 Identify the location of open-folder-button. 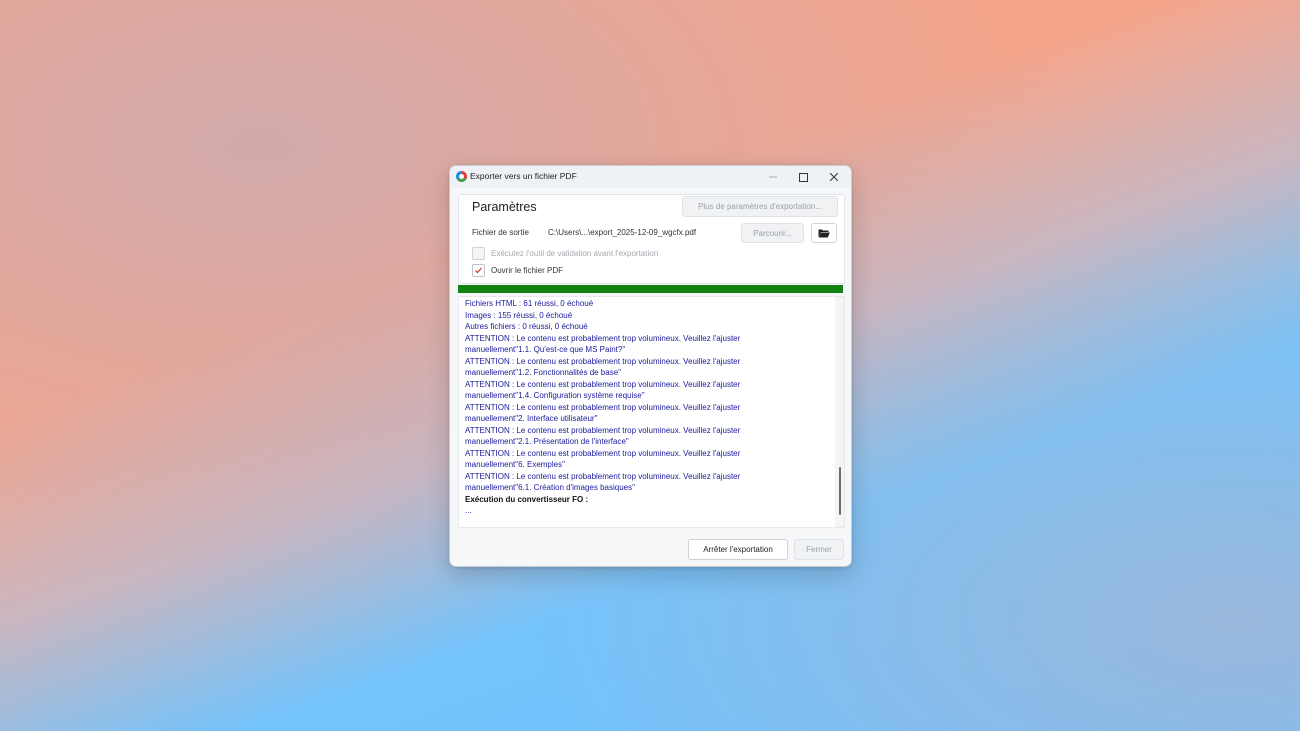
(824, 233).